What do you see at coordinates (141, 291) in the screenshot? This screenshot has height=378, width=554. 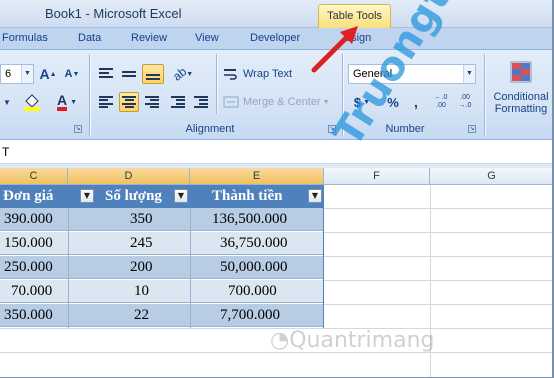 I see `cell-d5: 10` at bounding box center [141, 291].